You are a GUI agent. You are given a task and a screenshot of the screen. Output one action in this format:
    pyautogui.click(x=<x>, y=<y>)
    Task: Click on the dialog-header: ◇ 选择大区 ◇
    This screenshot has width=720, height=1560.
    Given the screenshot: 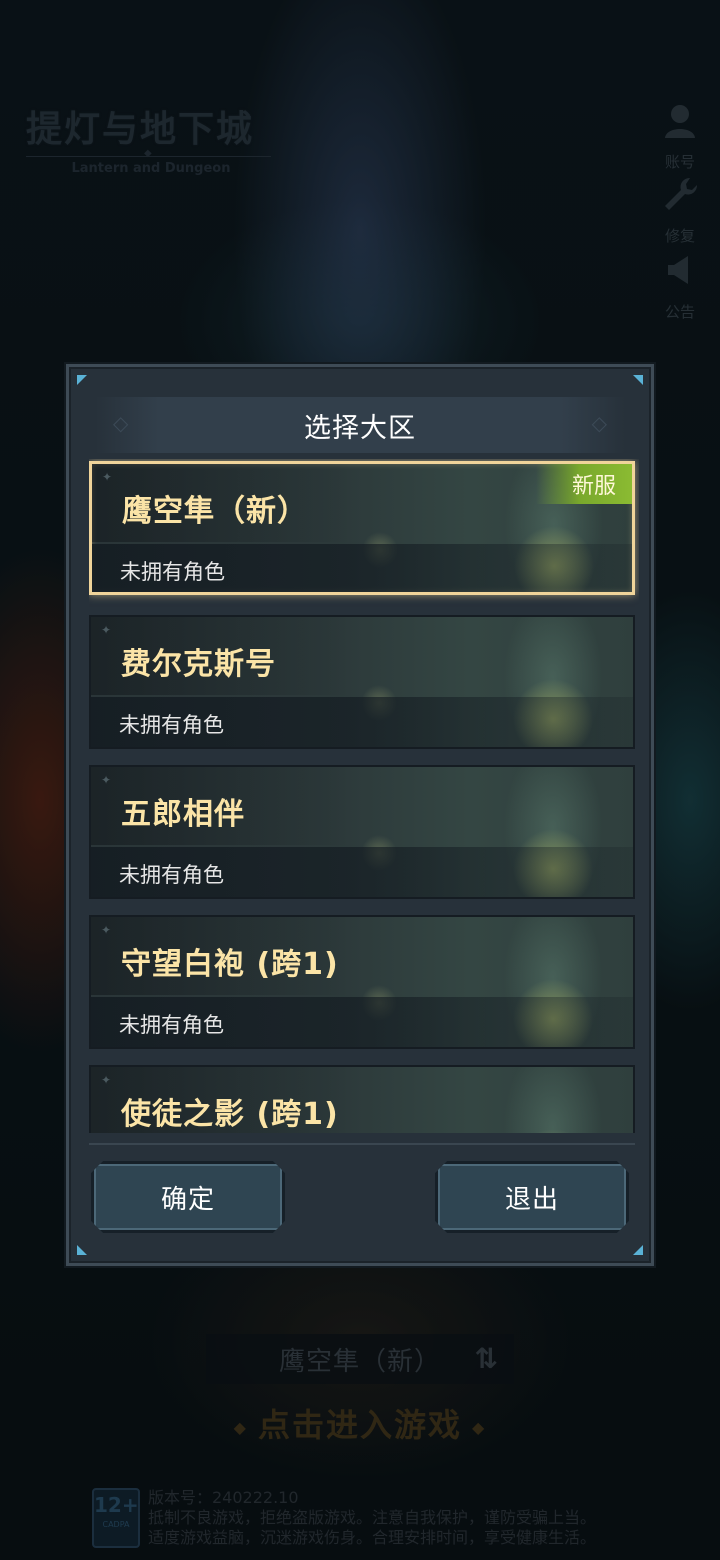 What is the action you would take?
    pyautogui.click(x=360, y=425)
    